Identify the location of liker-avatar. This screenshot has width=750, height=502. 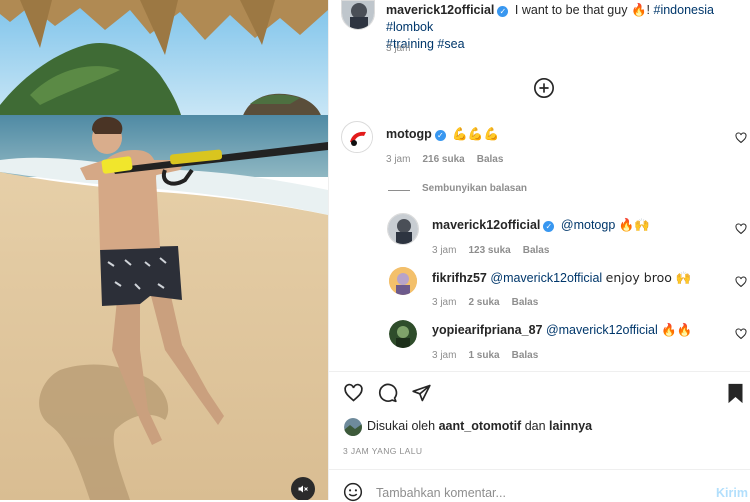
(353, 427).